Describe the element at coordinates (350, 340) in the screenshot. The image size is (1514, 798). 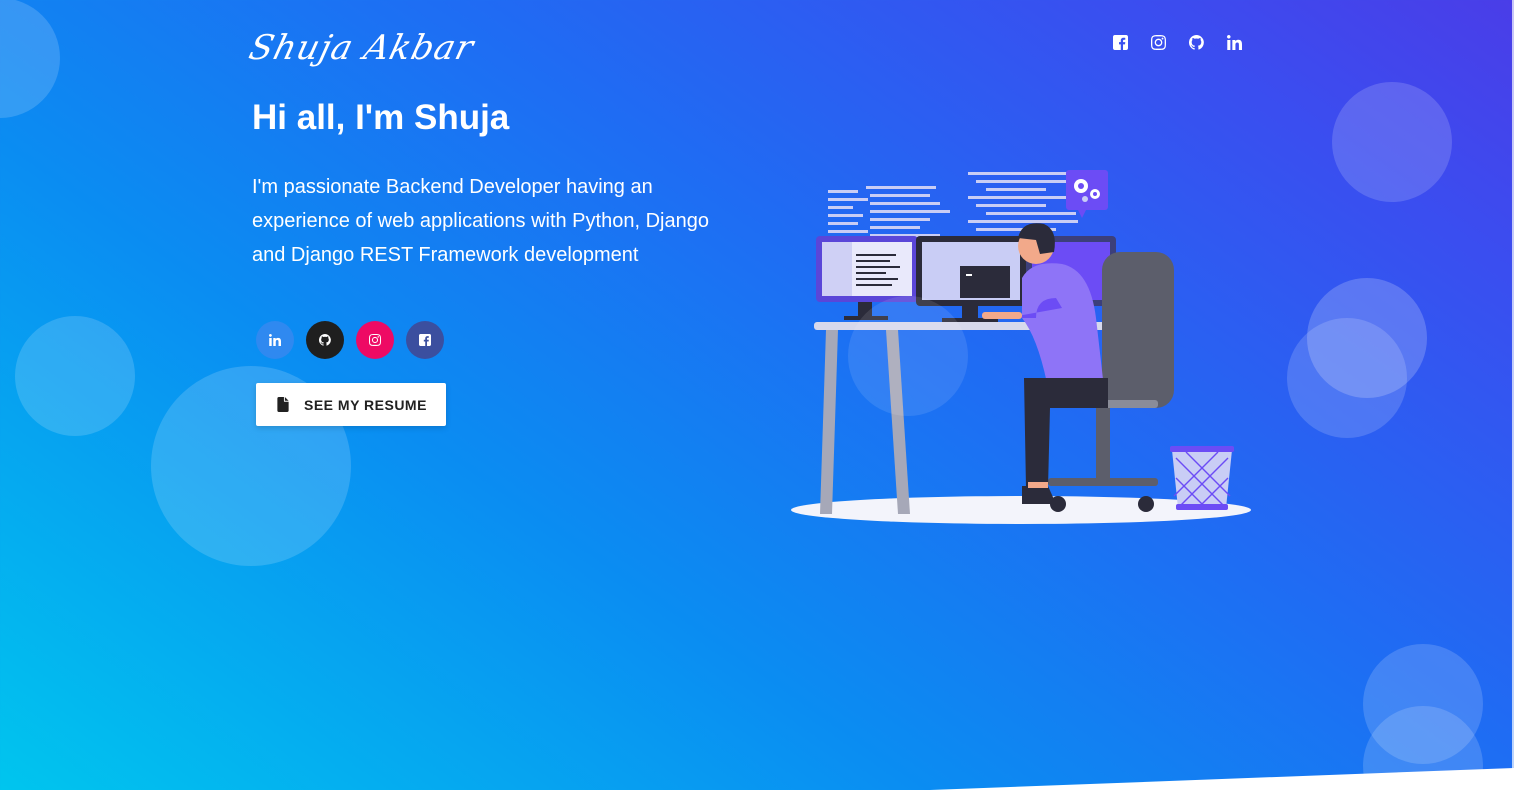
I see `hero-social-buttons` at that location.